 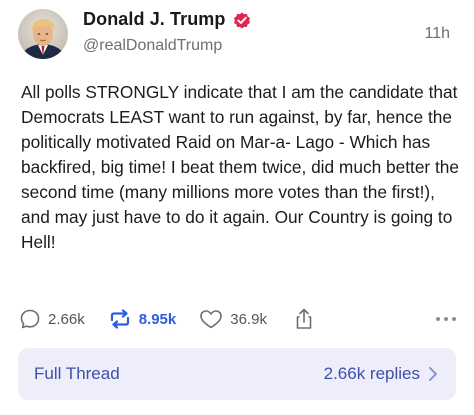 I want to click on more-icon, so click(x=438, y=319).